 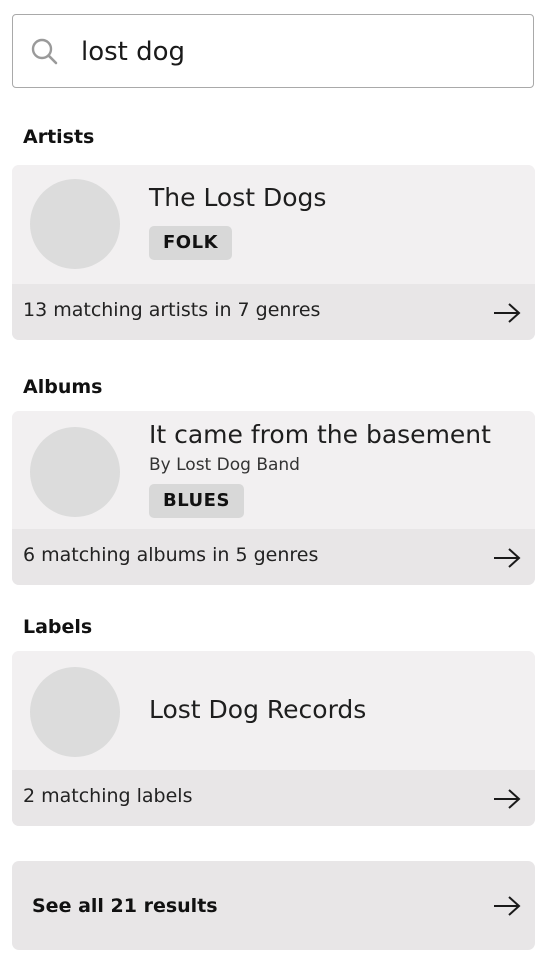 I want to click on labels-section-title: Labels, so click(x=58, y=627).